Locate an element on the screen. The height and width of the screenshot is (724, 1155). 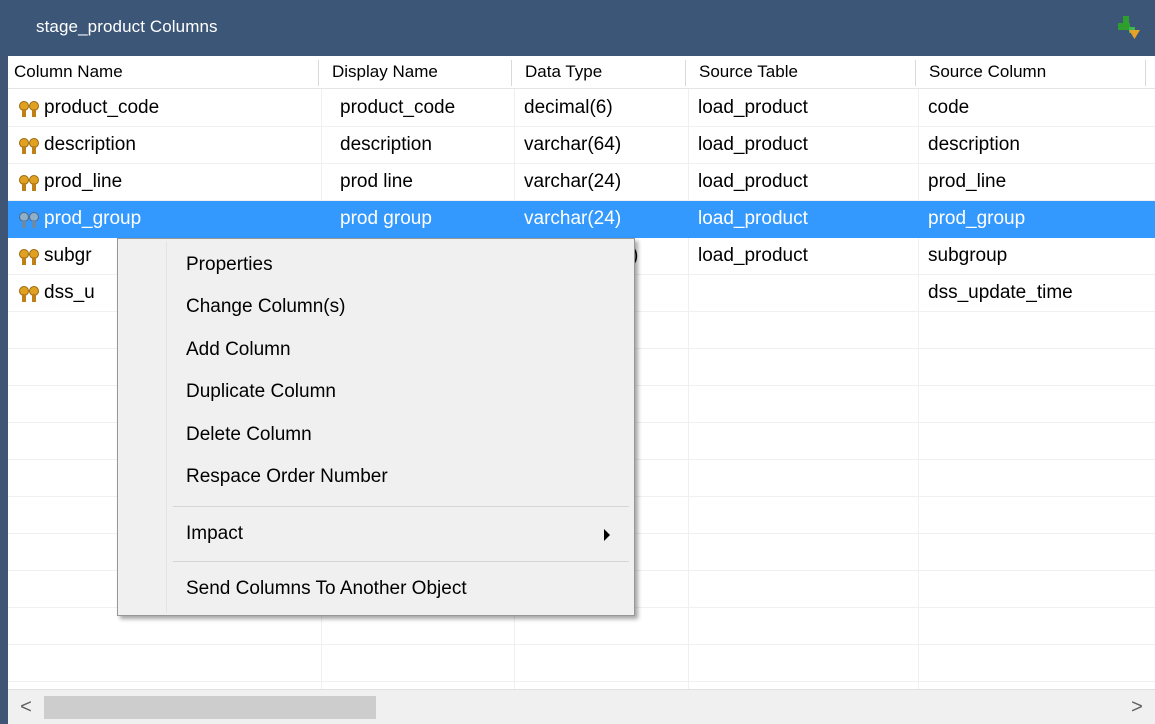
scrollbar-thumb is located at coordinates (210, 707).